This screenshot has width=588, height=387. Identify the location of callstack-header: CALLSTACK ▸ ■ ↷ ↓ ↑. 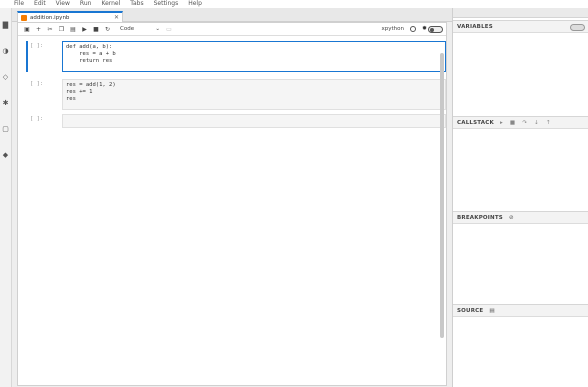
(520, 123).